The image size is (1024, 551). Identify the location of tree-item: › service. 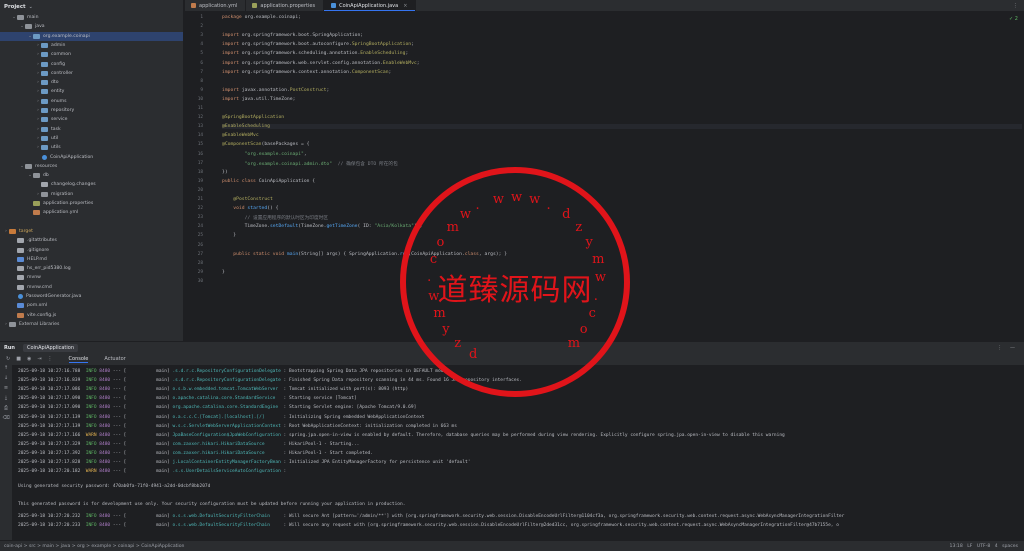
(91, 119).